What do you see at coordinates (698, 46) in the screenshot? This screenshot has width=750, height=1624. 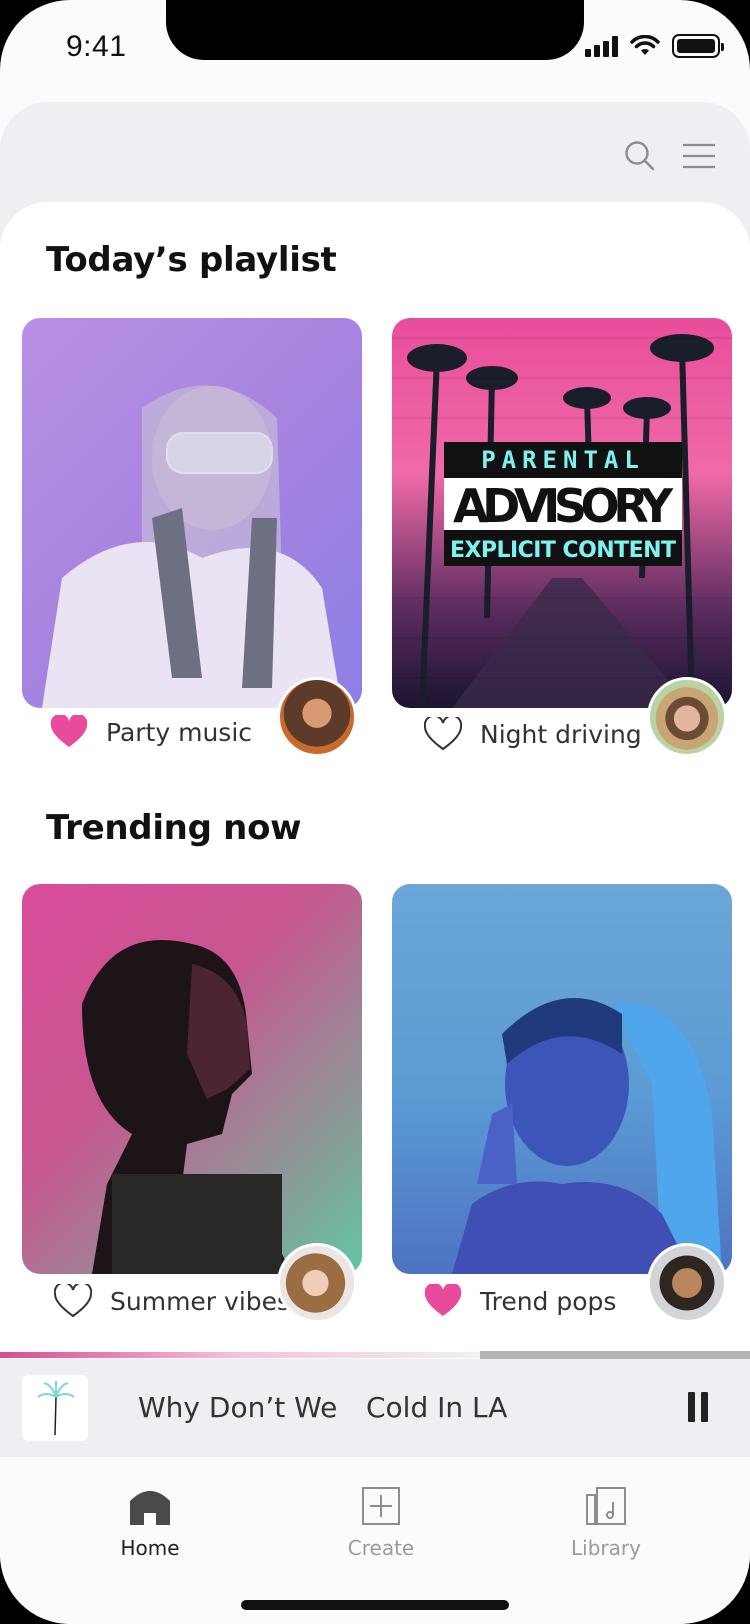 I see `battery-icon` at bounding box center [698, 46].